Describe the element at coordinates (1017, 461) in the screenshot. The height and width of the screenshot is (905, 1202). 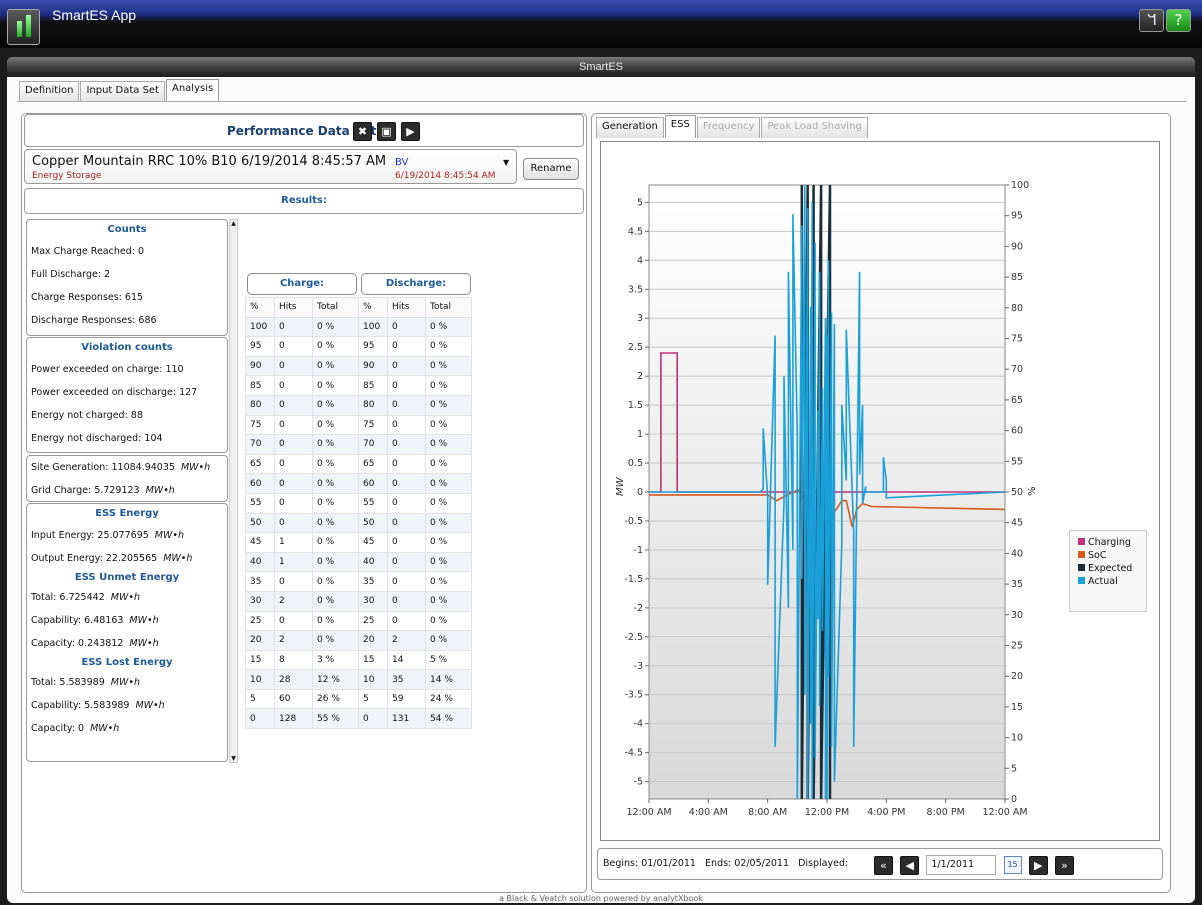
I see `y-right-tick-label: 55` at that location.